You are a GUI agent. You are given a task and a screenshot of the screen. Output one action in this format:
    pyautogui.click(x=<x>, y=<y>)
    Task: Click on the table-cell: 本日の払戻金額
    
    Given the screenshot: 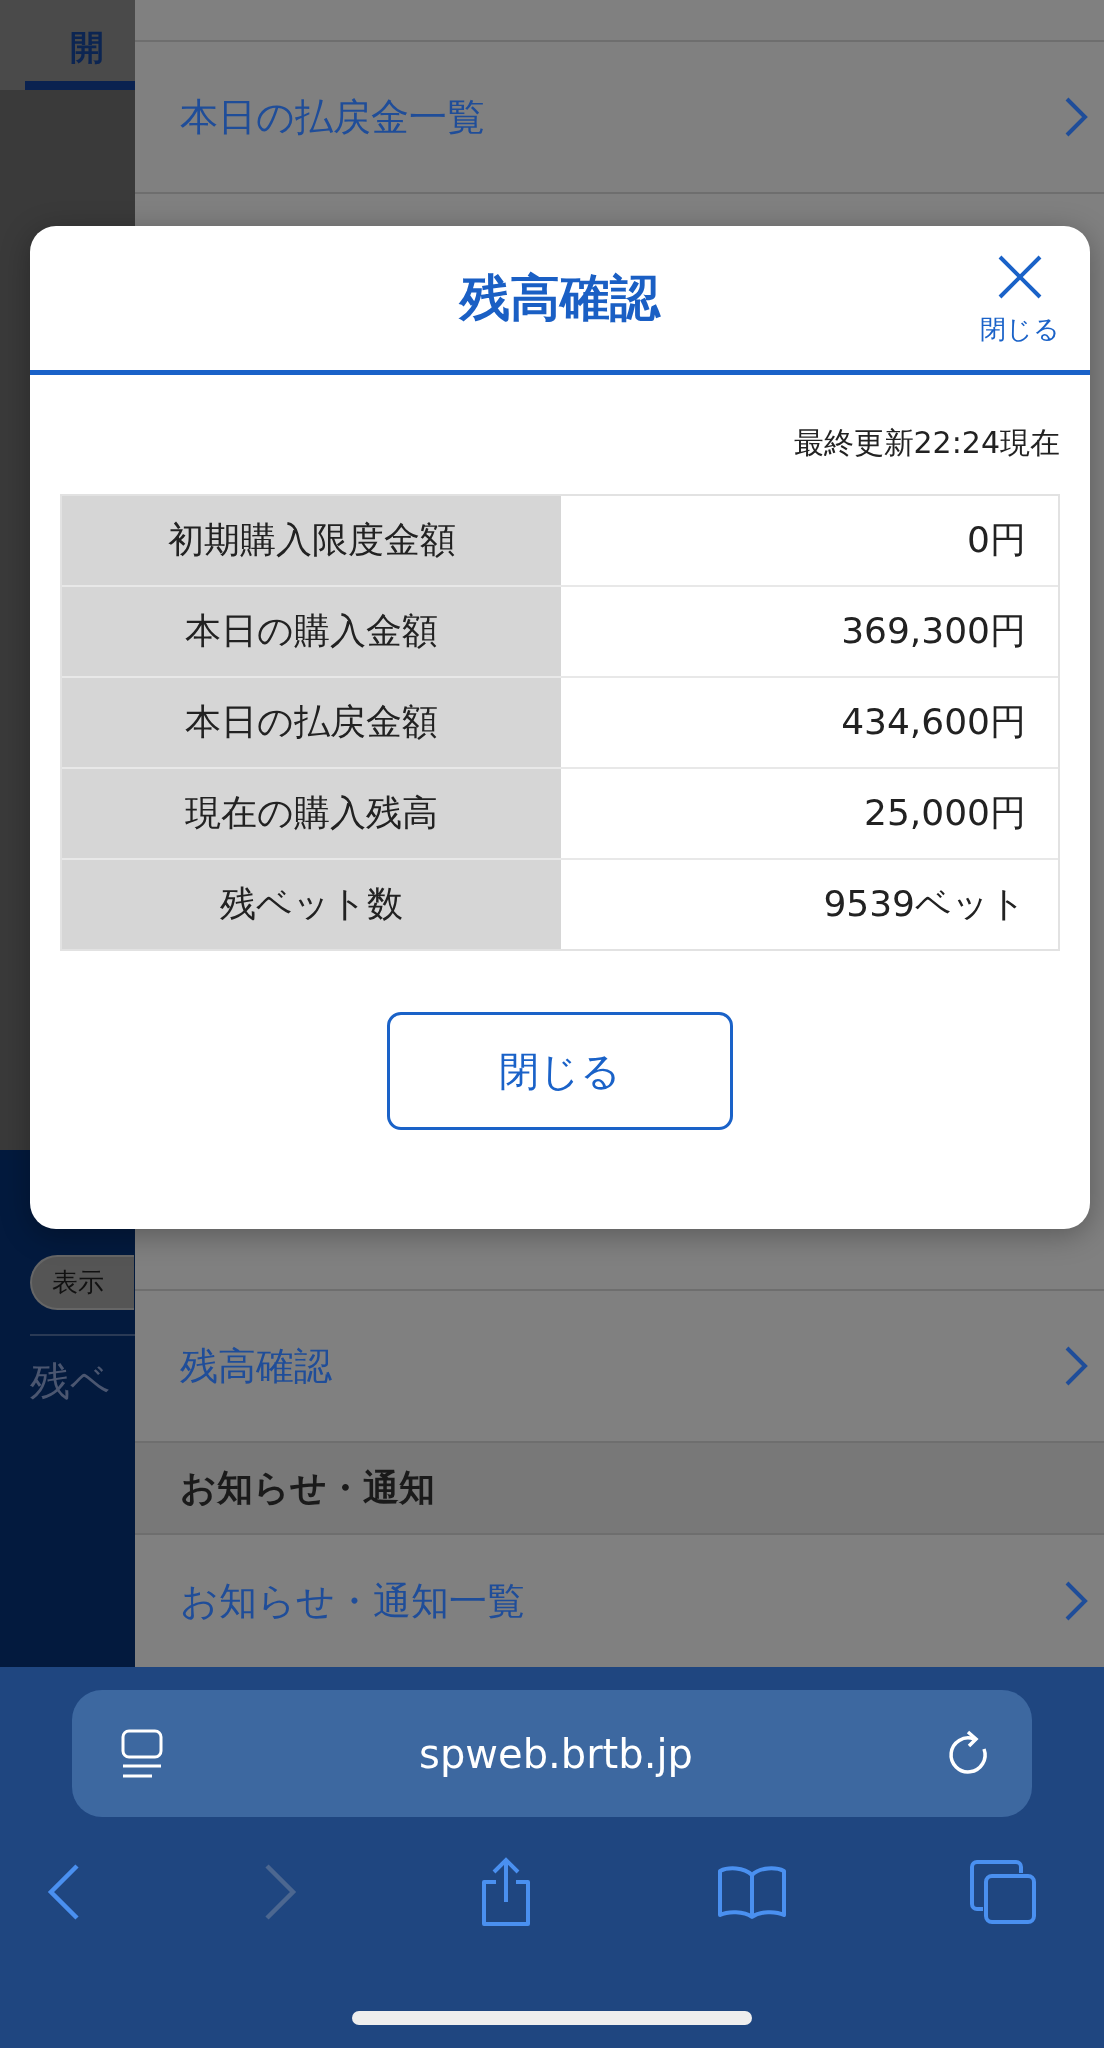 What is the action you would take?
    pyautogui.click(x=311, y=723)
    